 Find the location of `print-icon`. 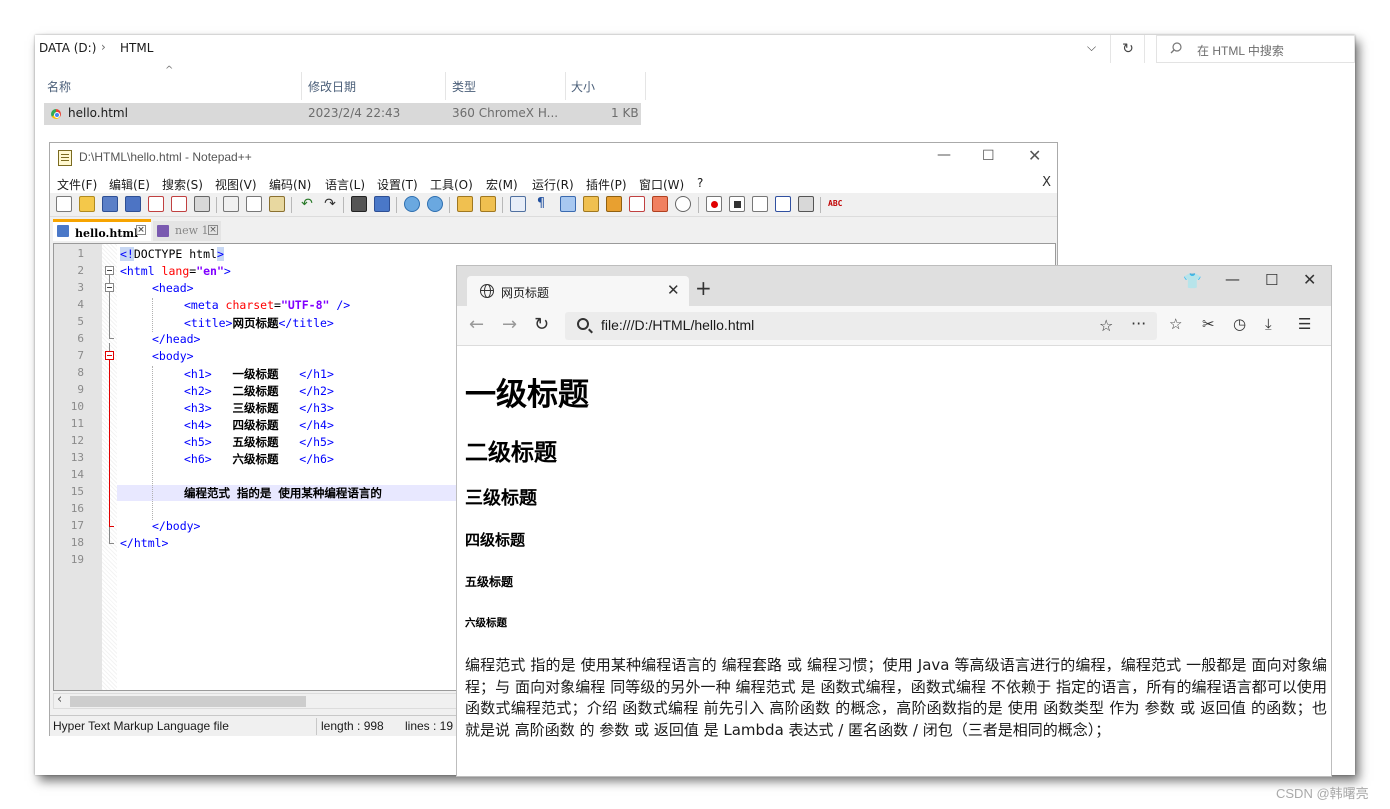

print-icon is located at coordinates (202, 204).